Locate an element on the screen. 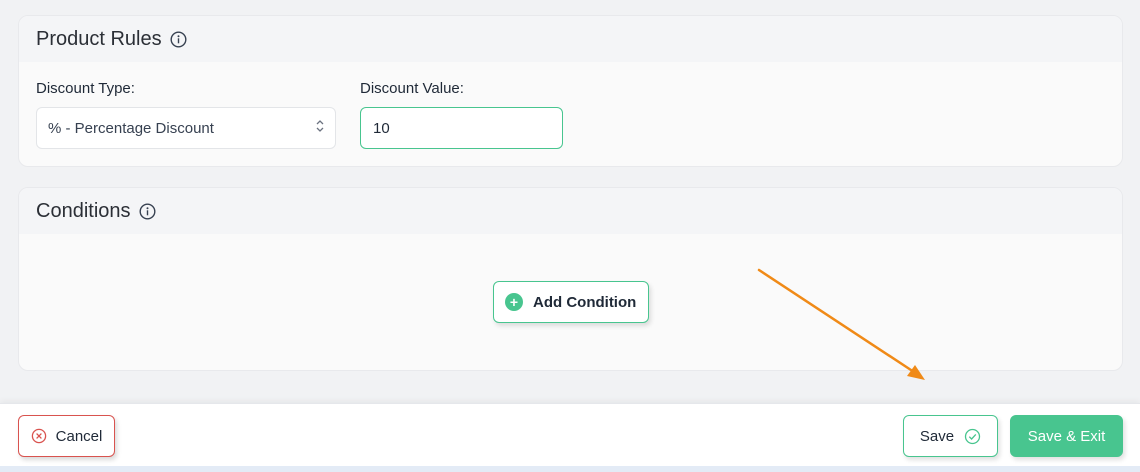  discount-type-label: Discount Type: is located at coordinates (85, 88).